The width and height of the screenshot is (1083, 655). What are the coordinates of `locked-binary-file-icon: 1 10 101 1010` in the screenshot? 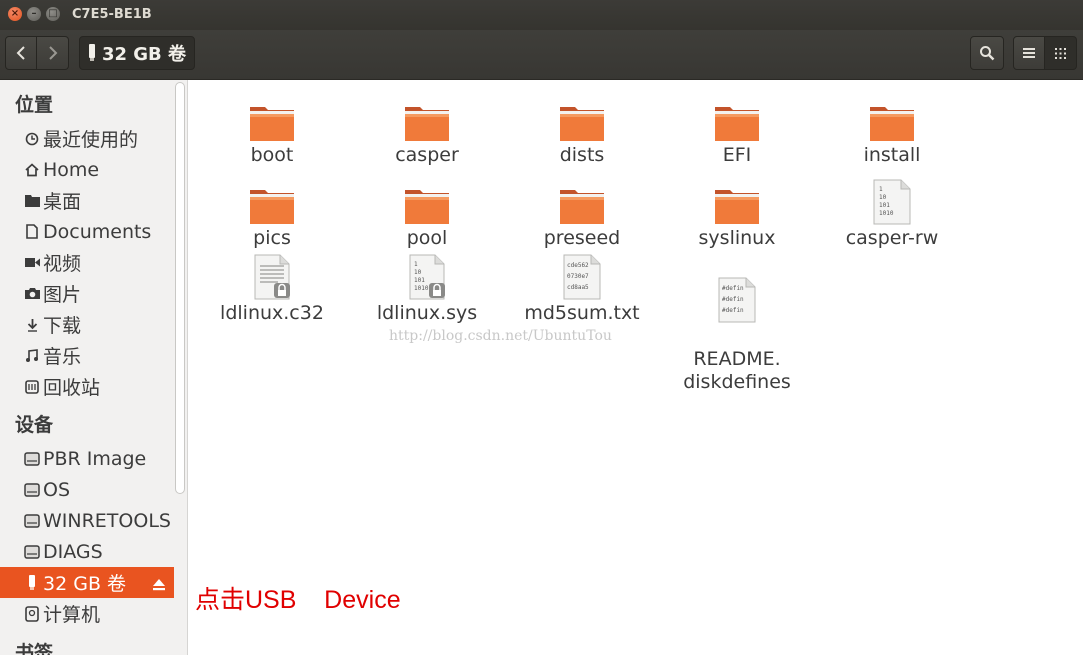 It's located at (427, 277).